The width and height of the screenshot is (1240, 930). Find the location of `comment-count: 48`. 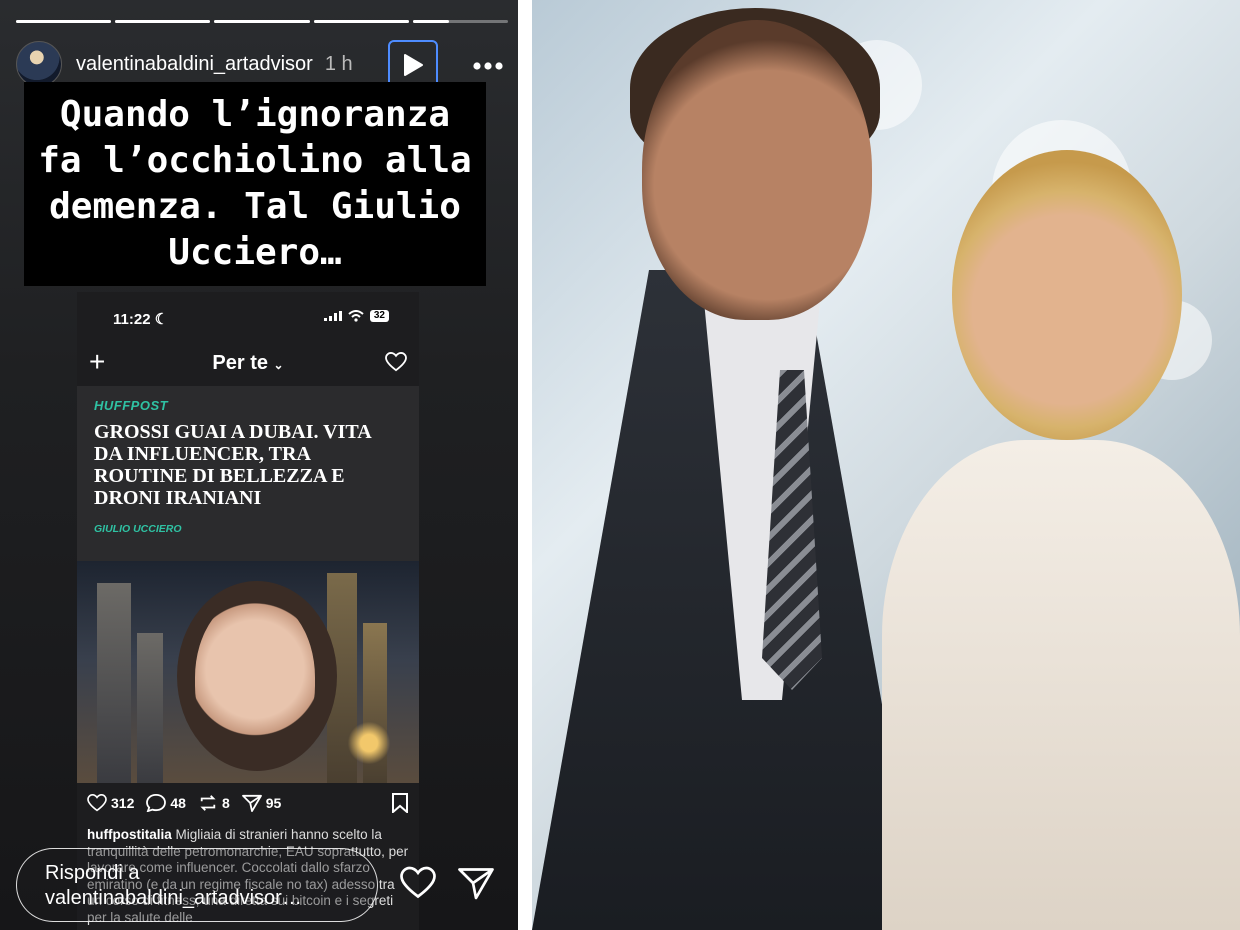

comment-count: 48 is located at coordinates (178, 803).